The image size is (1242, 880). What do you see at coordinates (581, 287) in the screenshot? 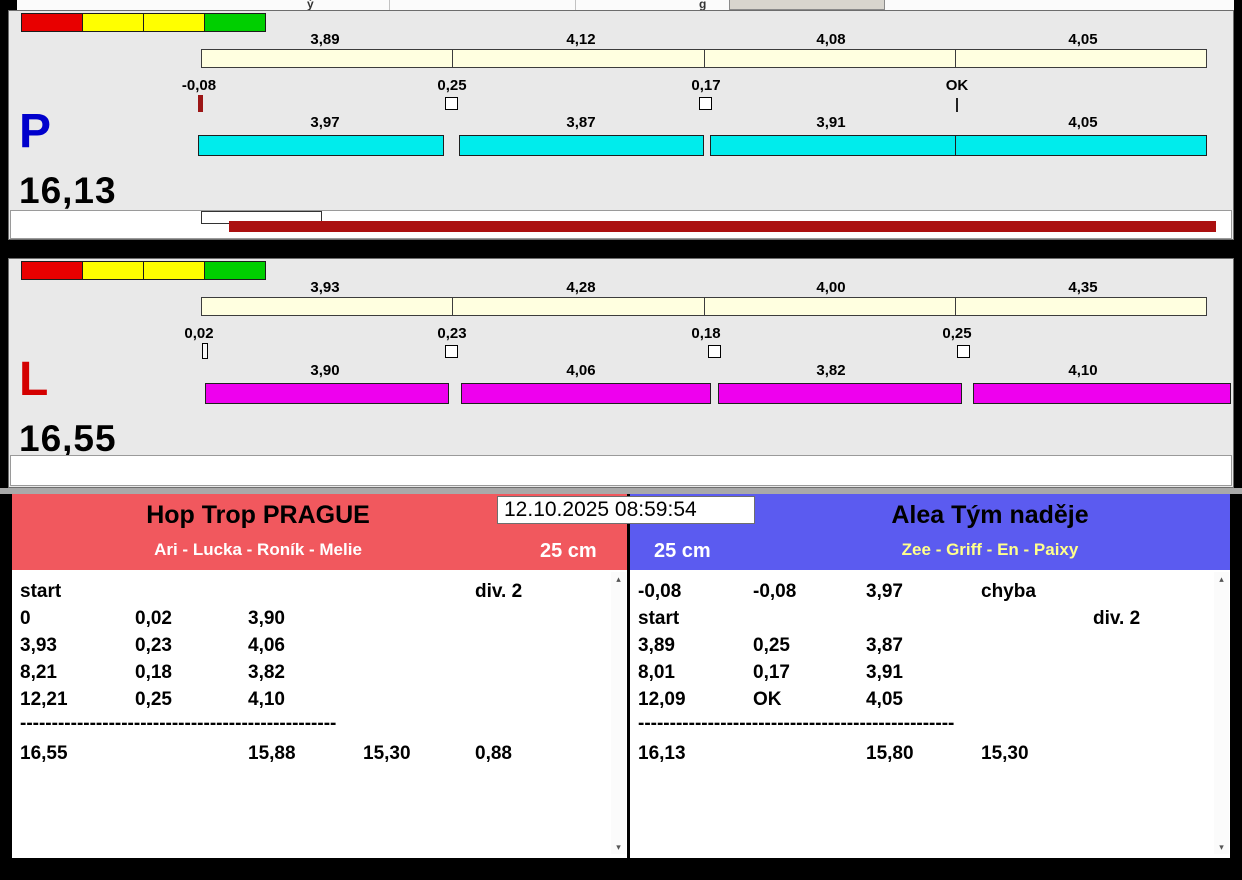
I see `reference-split-value: 4,28` at bounding box center [581, 287].